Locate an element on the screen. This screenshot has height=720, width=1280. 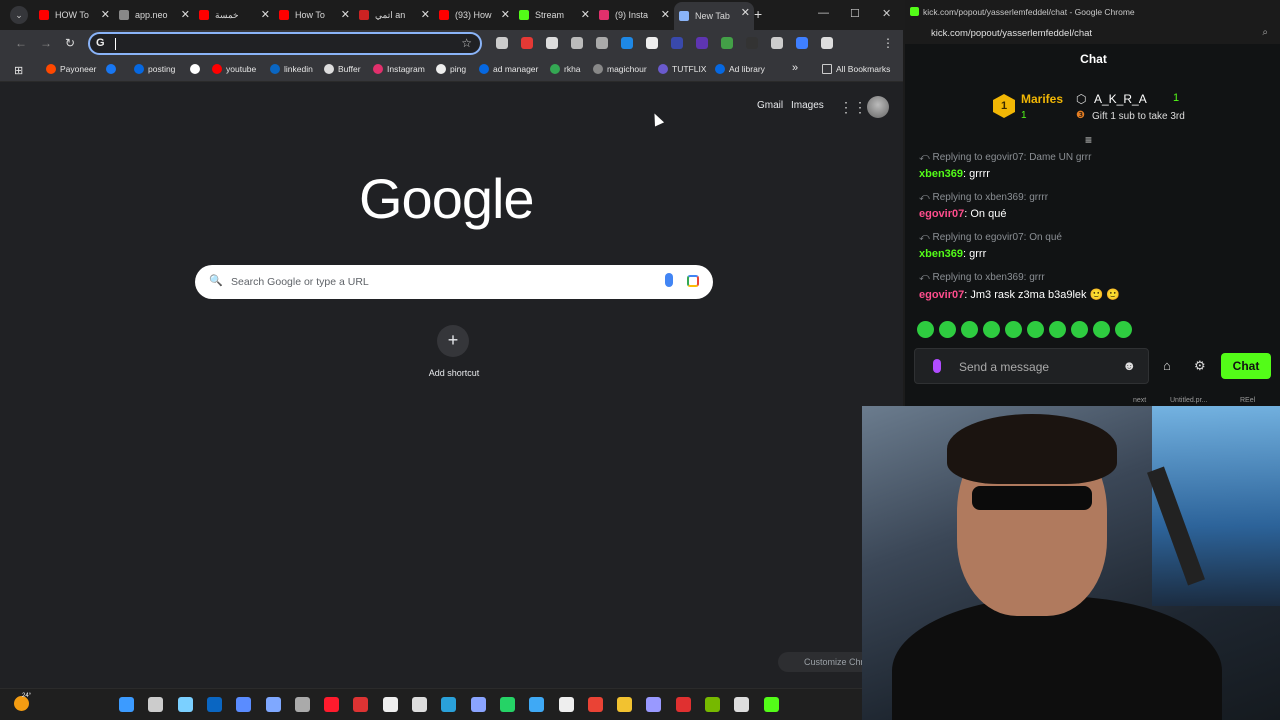
forward-icon: → is located at coordinates (46, 43).